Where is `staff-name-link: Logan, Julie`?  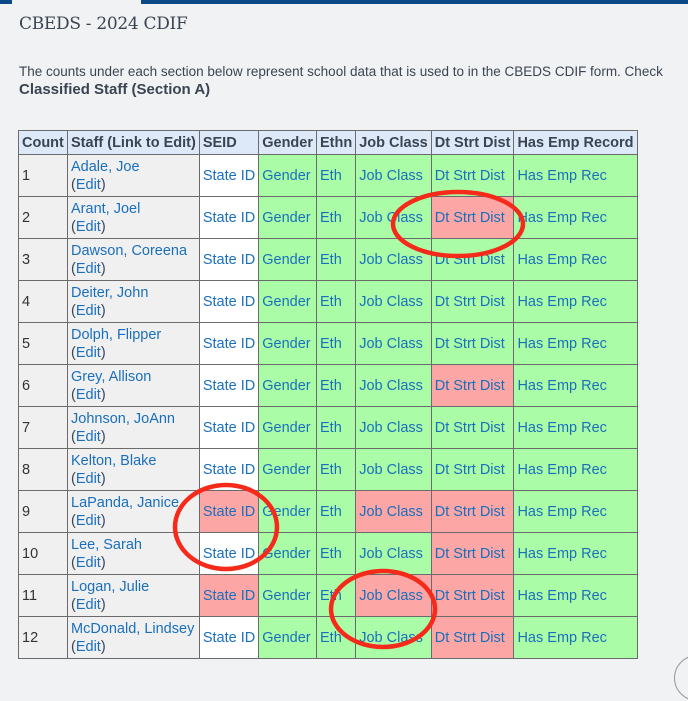 staff-name-link: Logan, Julie is located at coordinates (110, 587).